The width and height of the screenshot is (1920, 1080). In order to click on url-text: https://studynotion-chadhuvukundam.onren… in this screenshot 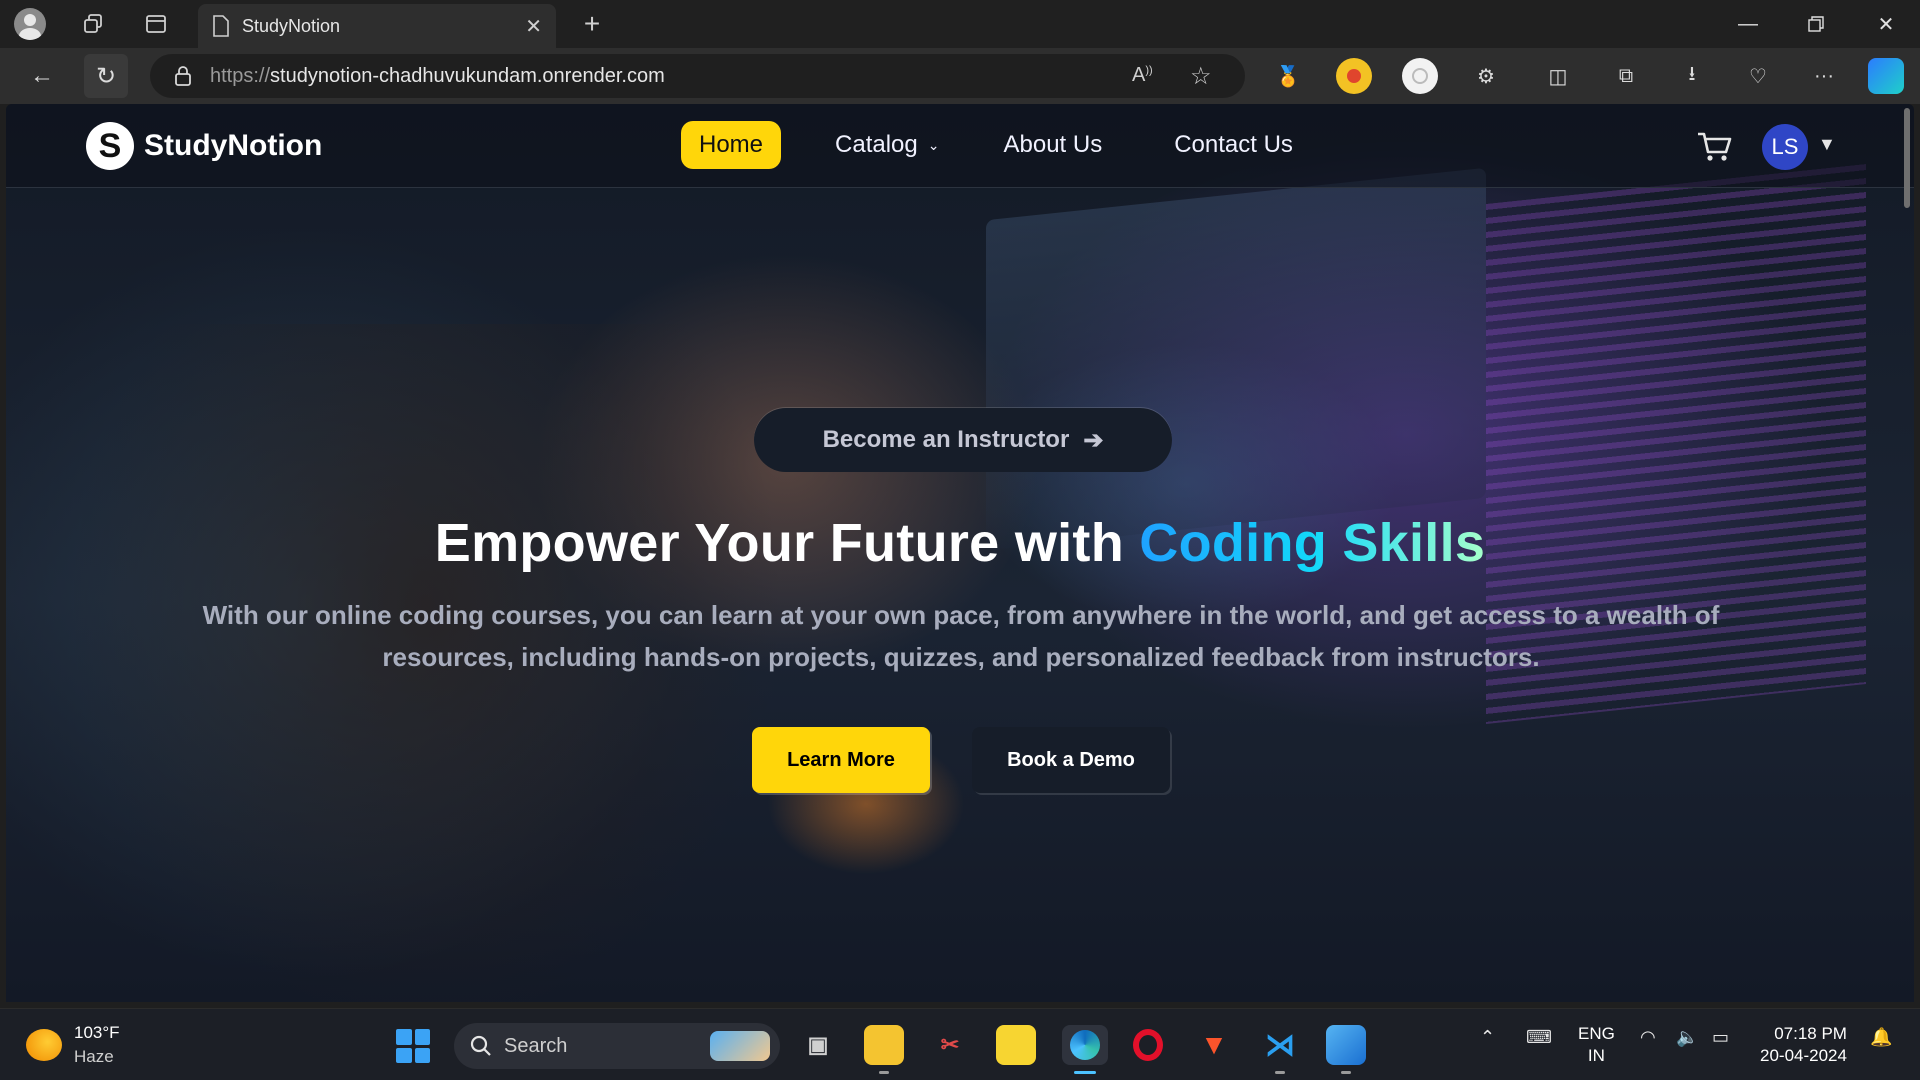, I will do `click(437, 76)`.